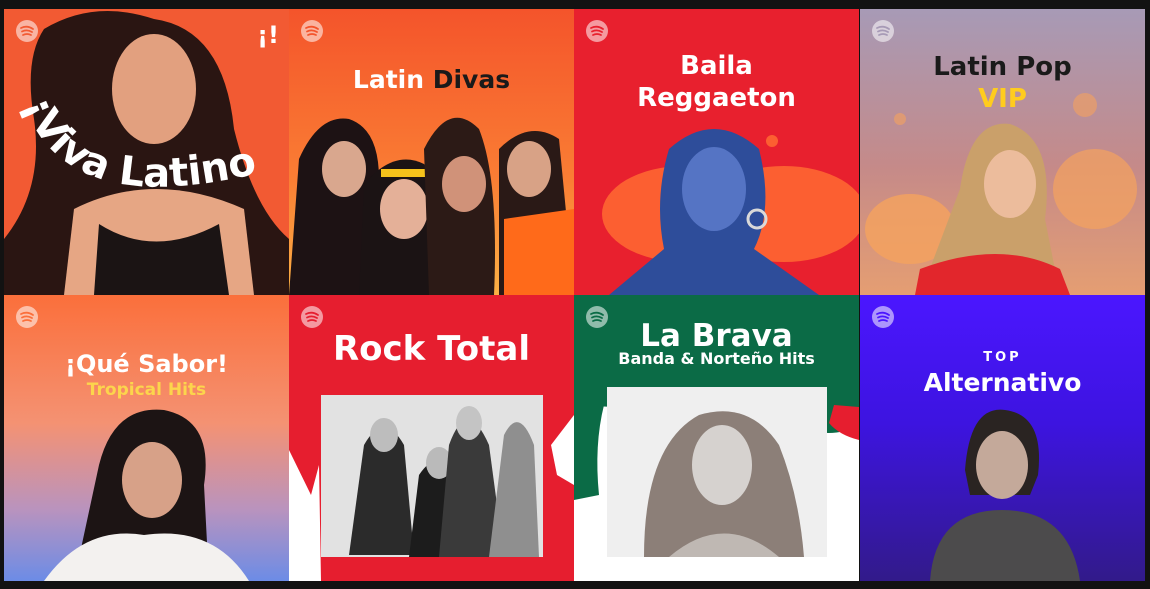  I want to click on title-line-1: TOP, so click(1002, 357).